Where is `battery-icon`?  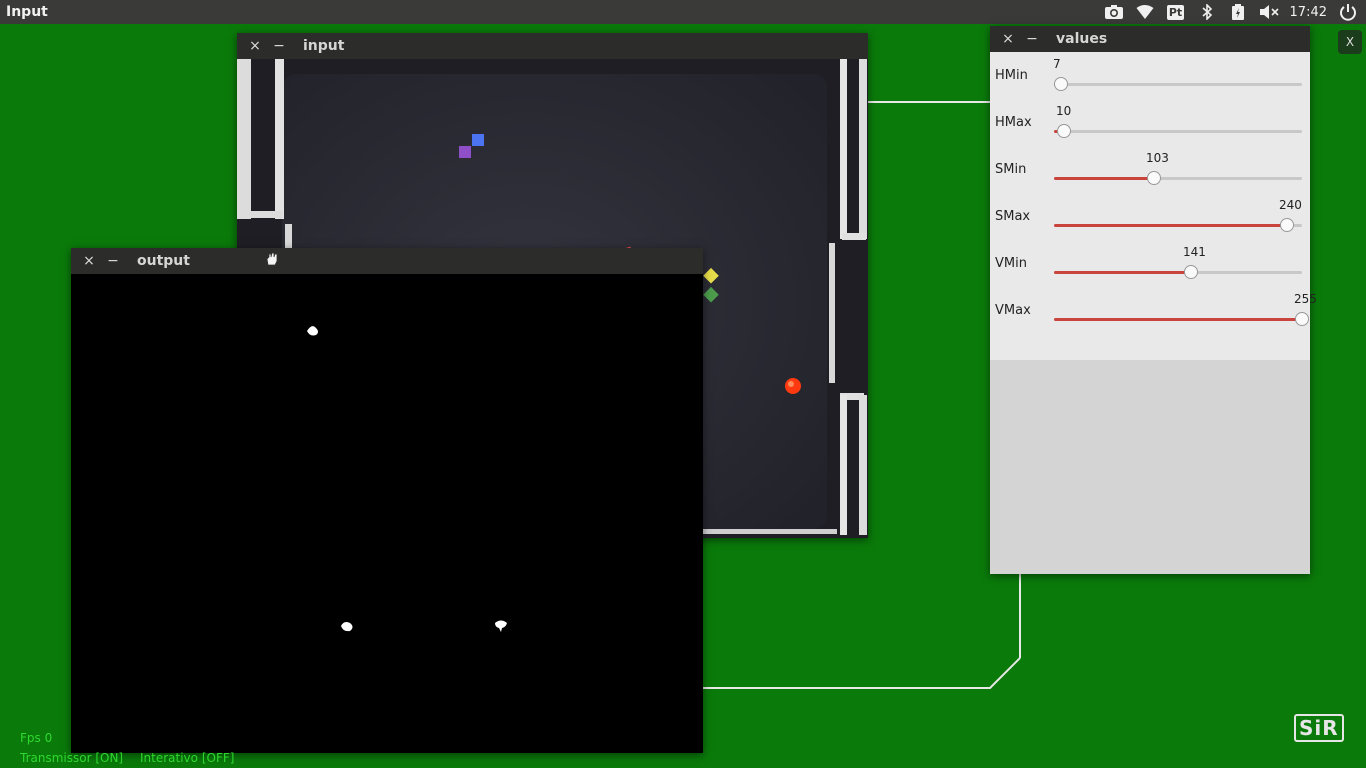 battery-icon is located at coordinates (1238, 12).